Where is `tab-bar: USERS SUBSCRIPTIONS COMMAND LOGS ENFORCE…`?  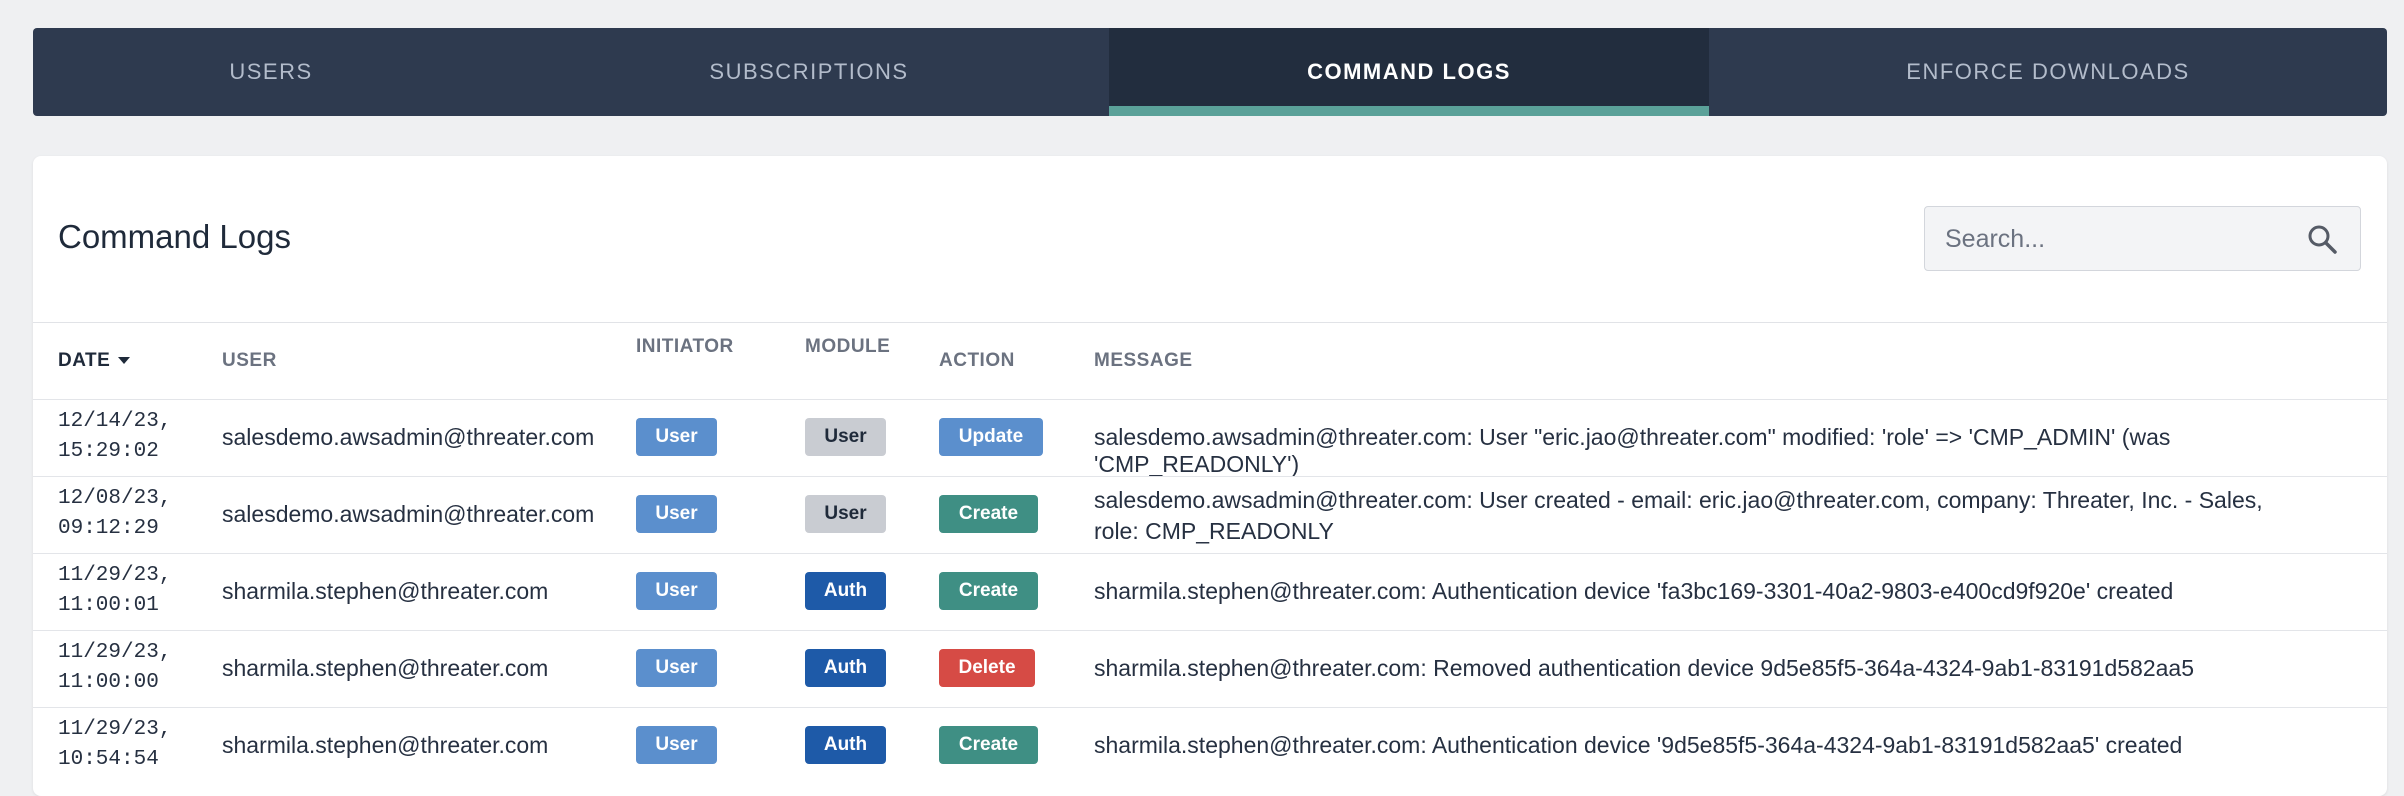
tab-bar: USERS SUBSCRIPTIONS COMMAND LOGS ENFORCE… is located at coordinates (1210, 72).